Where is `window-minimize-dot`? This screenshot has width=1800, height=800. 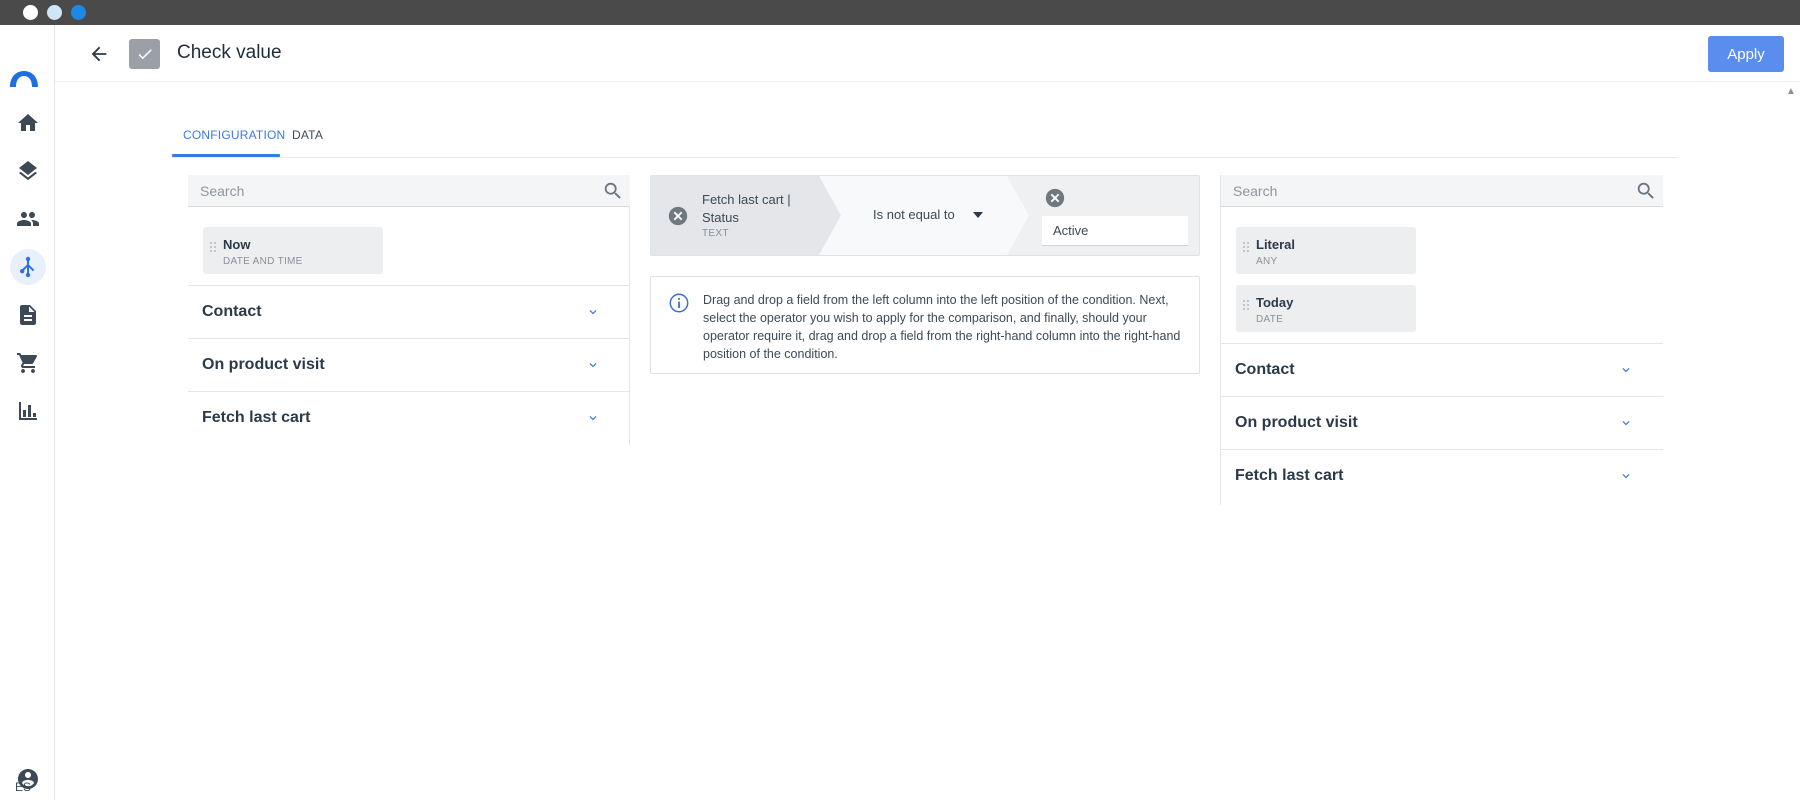
window-minimize-dot is located at coordinates (54, 12).